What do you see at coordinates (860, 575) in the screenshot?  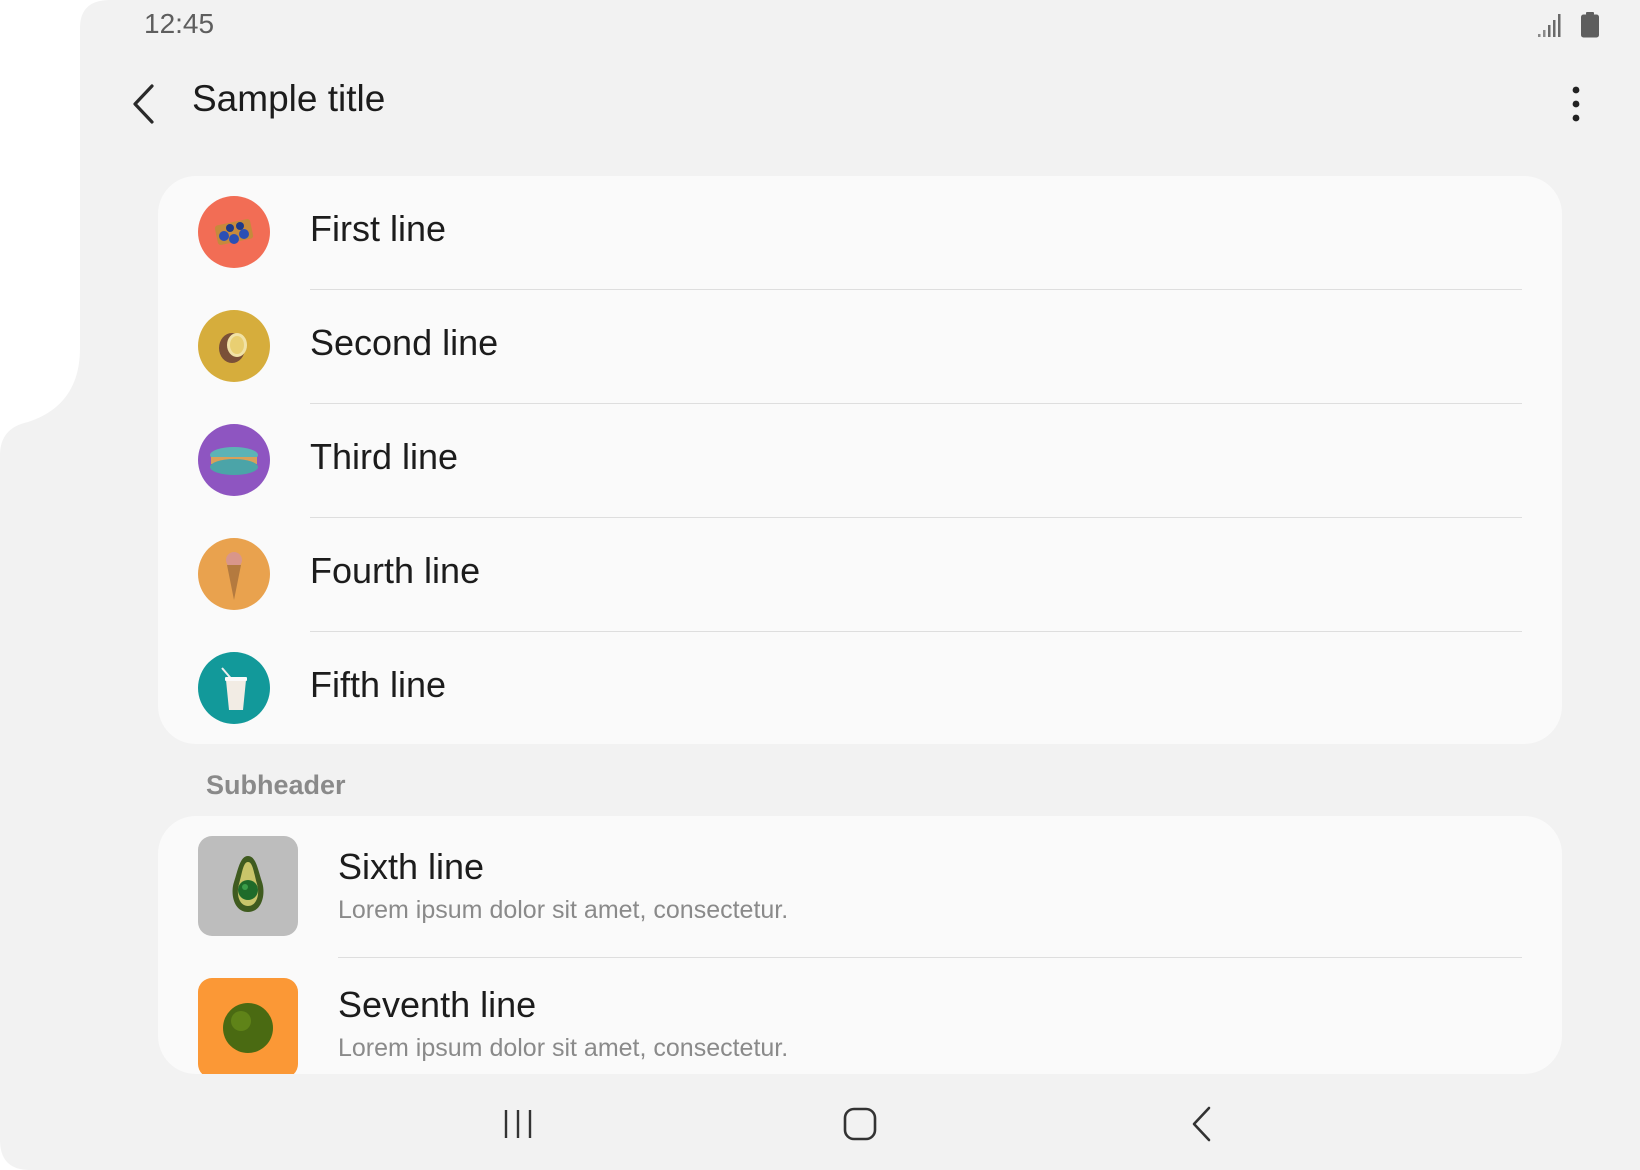 I see `list-item-fourth: Fourth line` at bounding box center [860, 575].